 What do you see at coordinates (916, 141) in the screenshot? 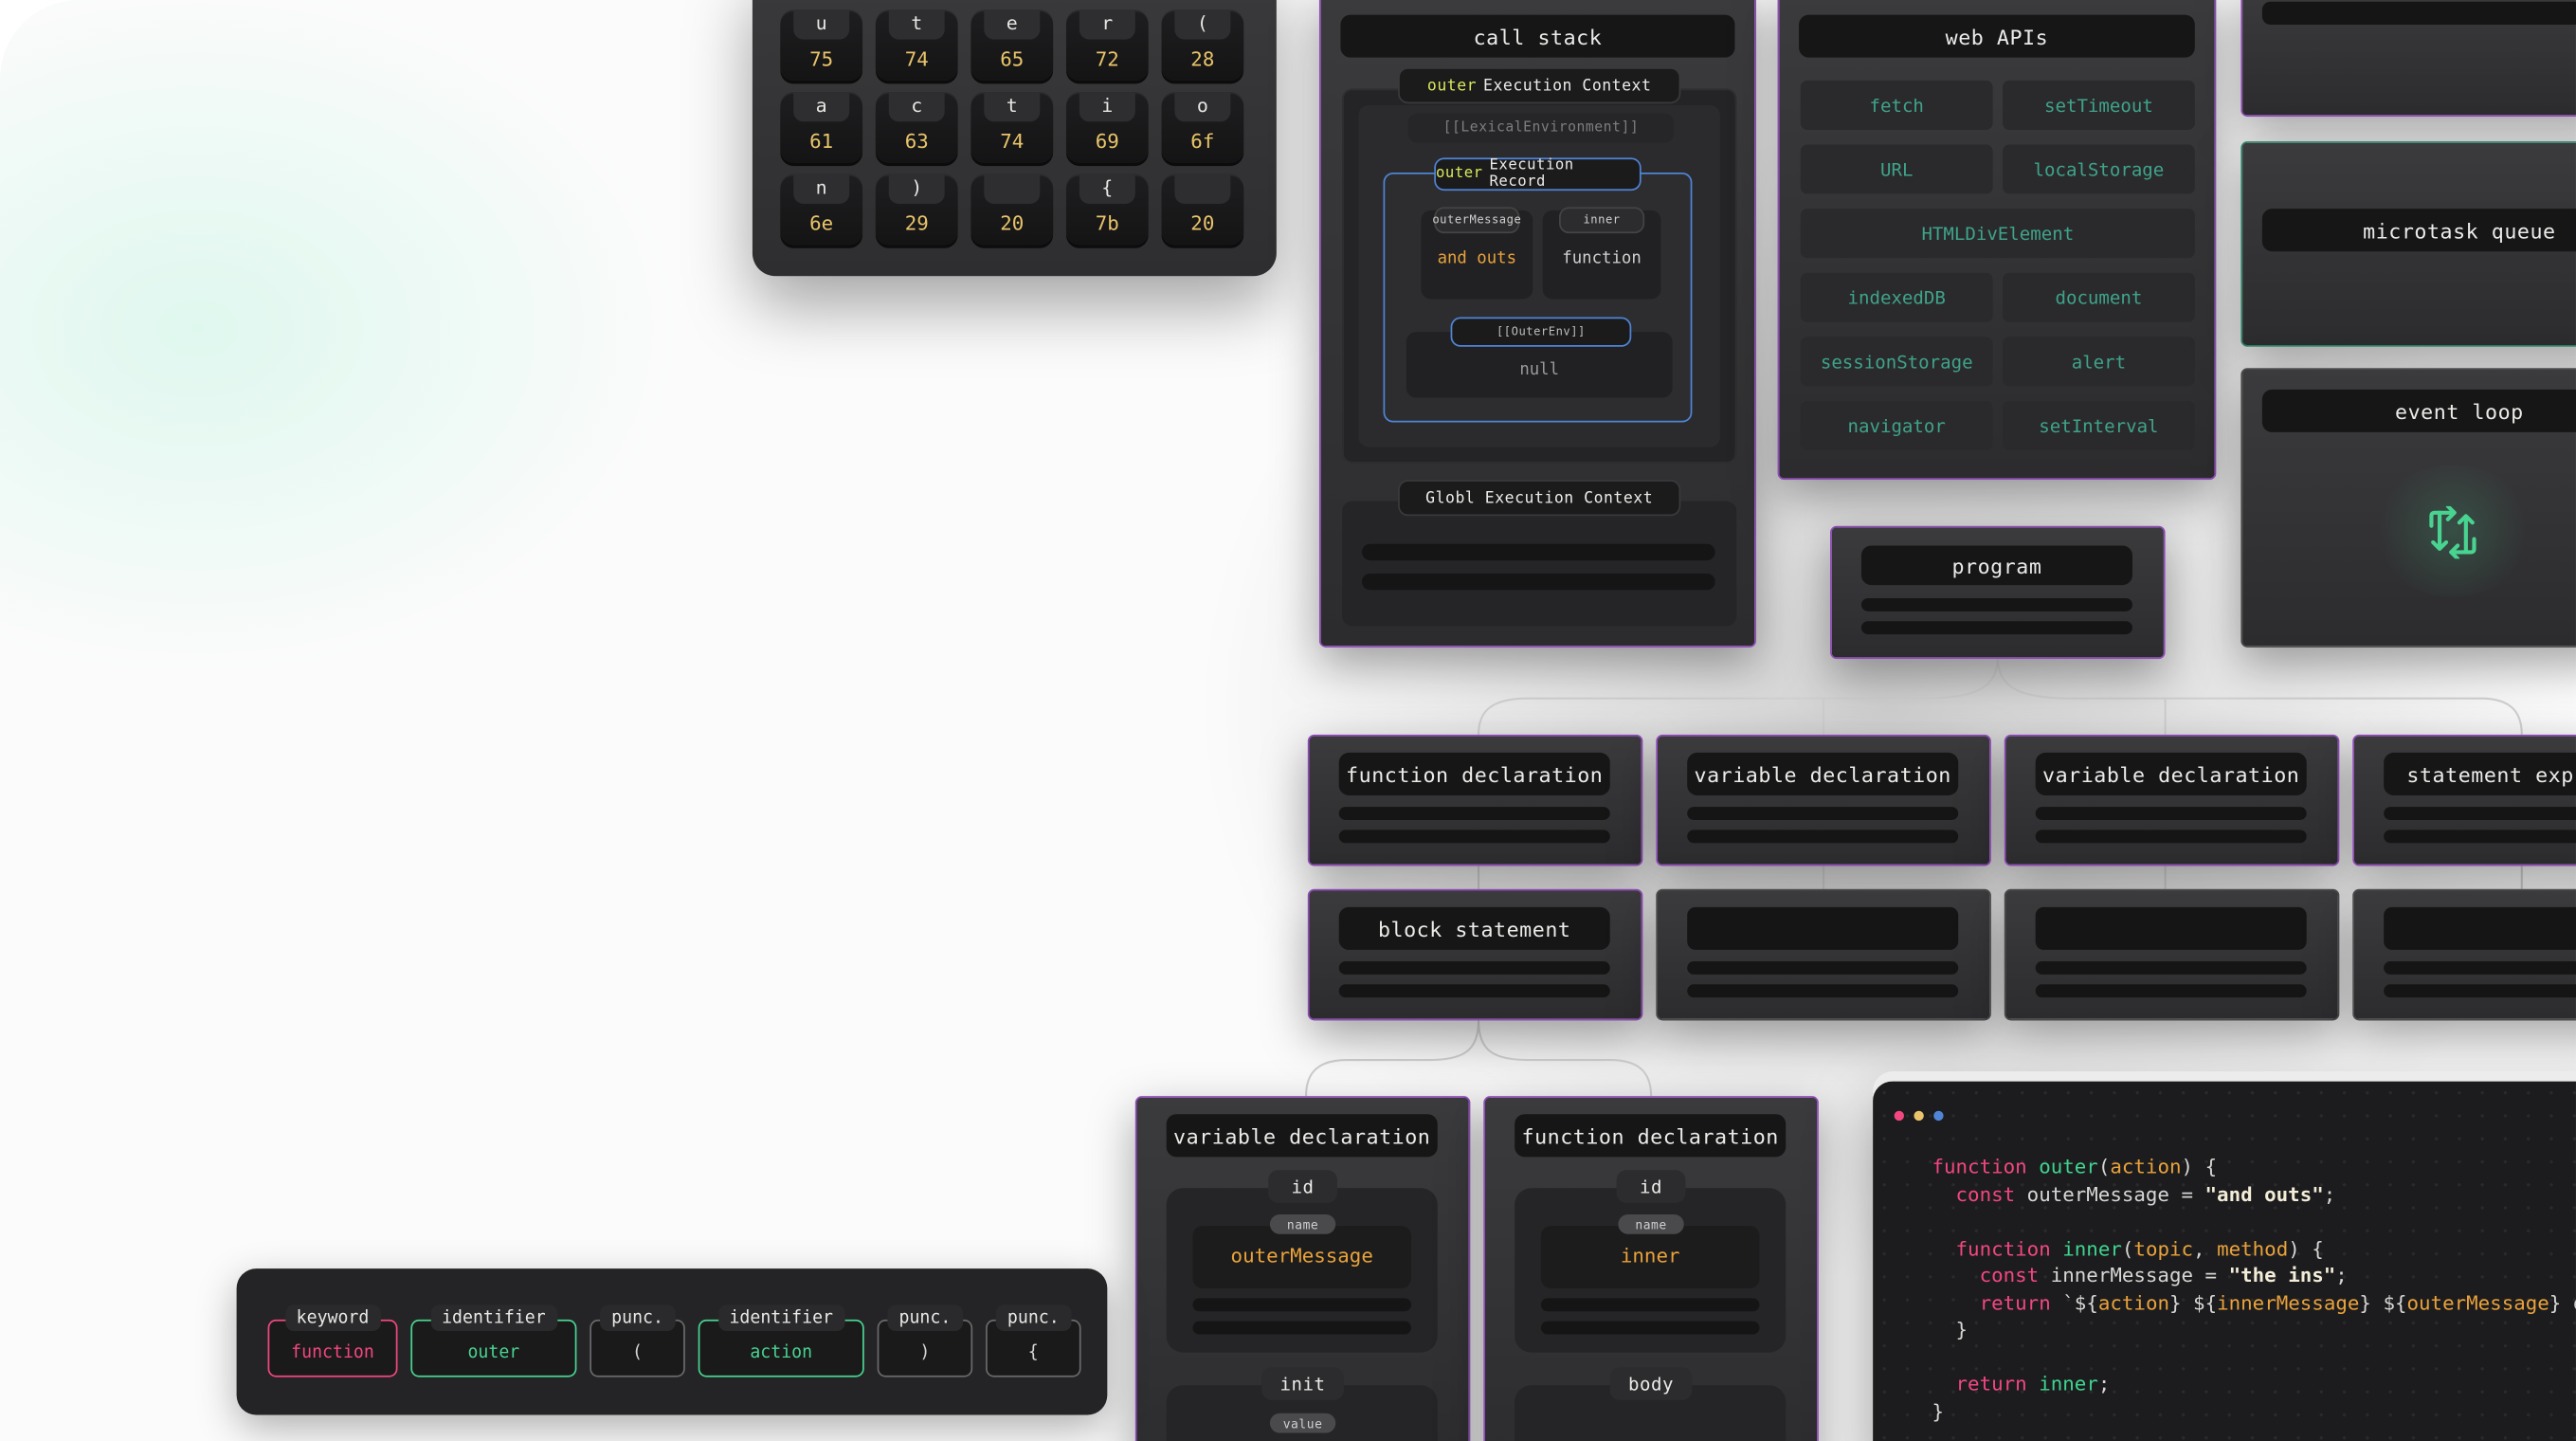
I see `keycap-hex: 63` at bounding box center [916, 141].